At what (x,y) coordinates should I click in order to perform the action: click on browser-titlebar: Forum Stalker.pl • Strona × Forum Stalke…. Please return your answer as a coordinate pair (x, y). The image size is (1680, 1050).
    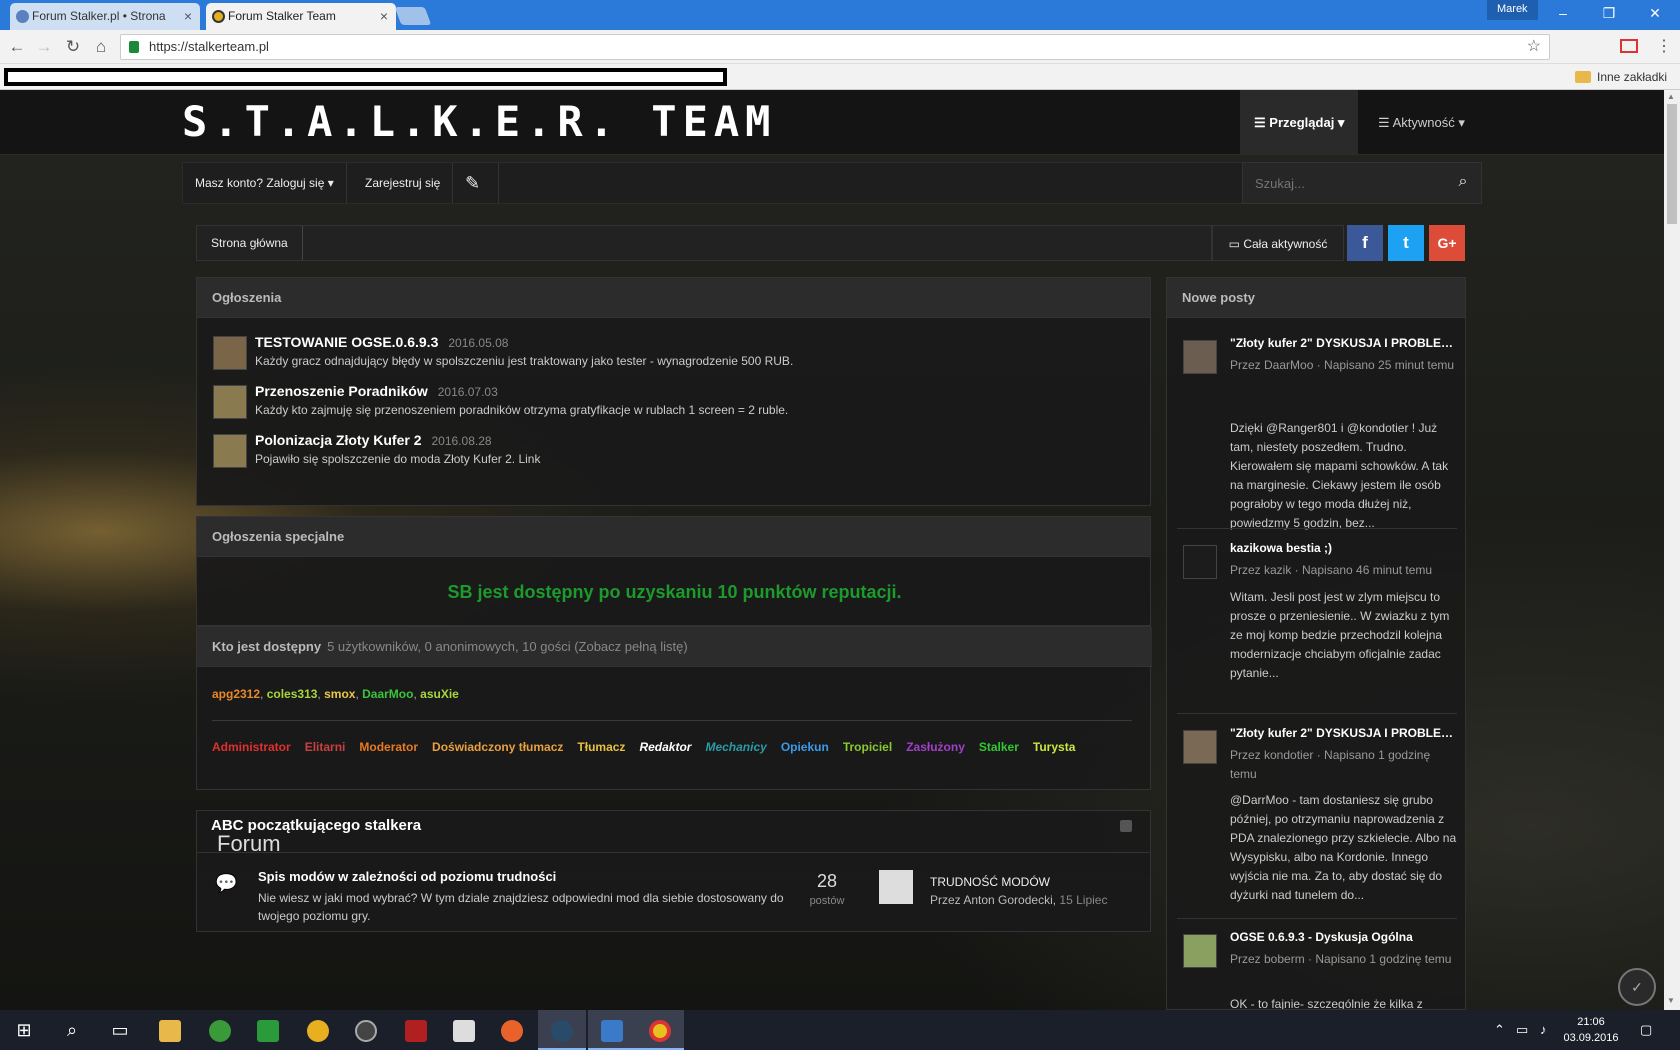
    Looking at the image, I should click on (840, 15).